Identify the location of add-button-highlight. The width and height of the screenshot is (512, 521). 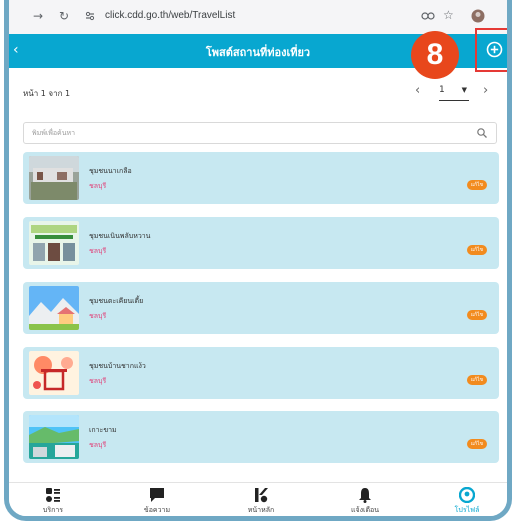
(491, 50).